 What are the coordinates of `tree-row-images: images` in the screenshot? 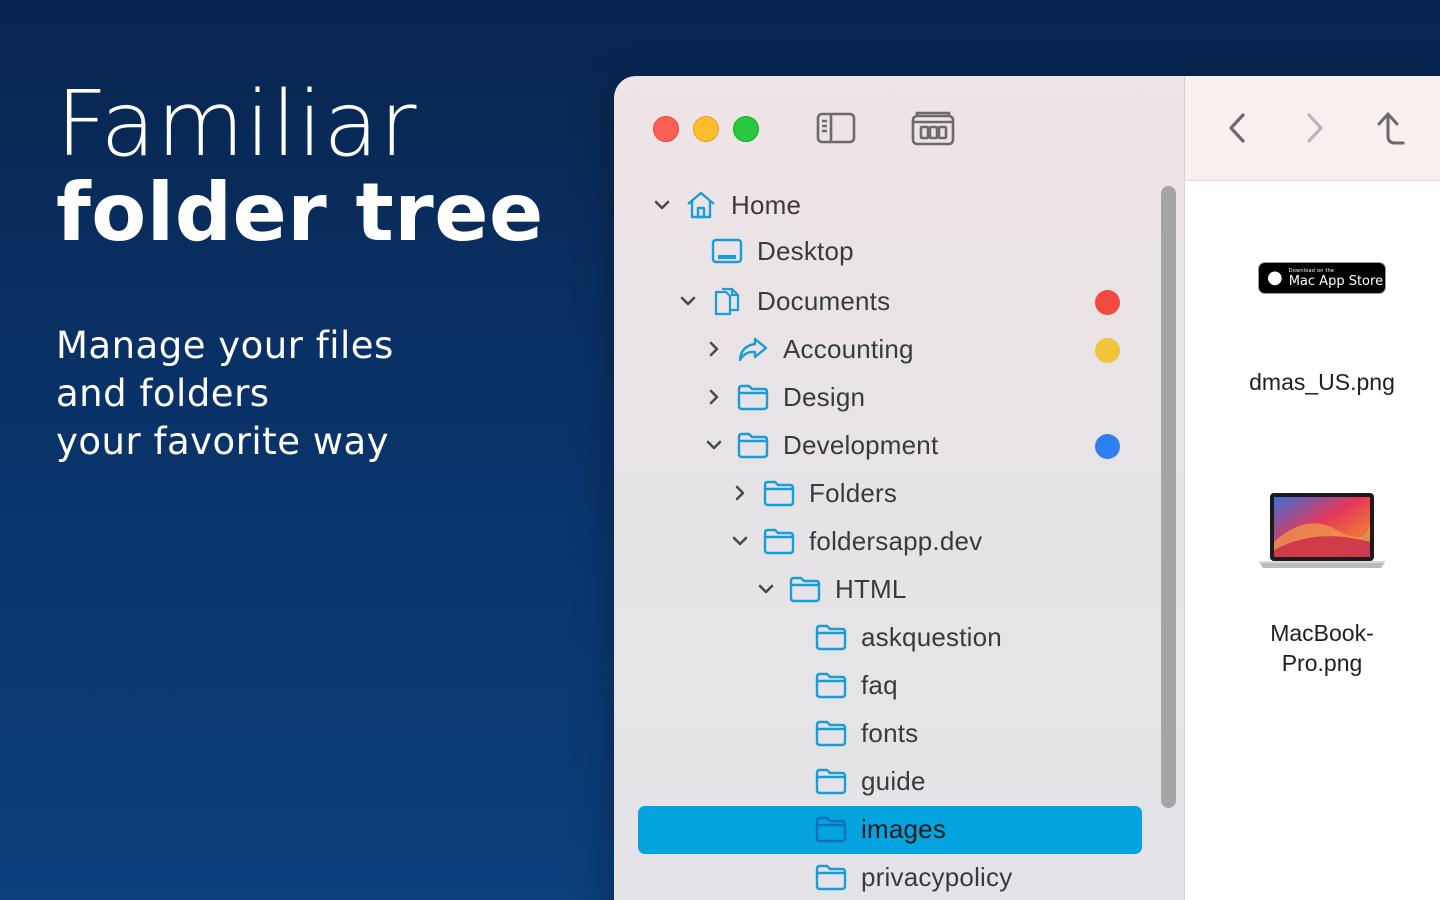 It's located at (884, 829).